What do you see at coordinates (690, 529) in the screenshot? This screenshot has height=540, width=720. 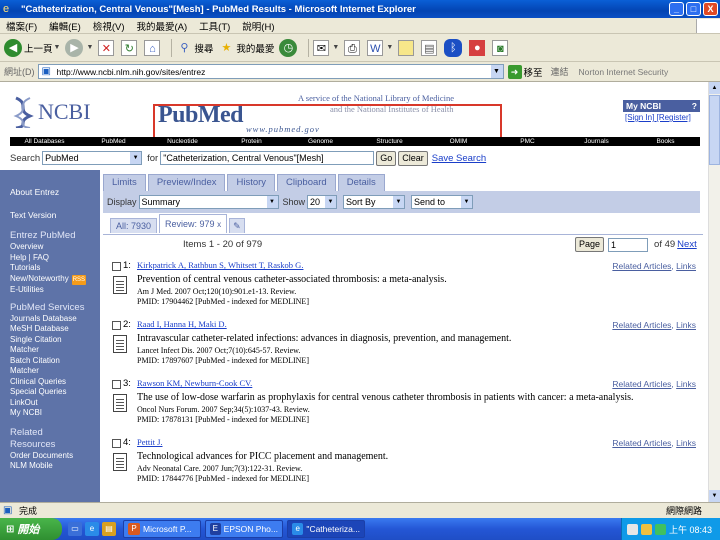 I see `clock: 上午 08:43` at bounding box center [690, 529].